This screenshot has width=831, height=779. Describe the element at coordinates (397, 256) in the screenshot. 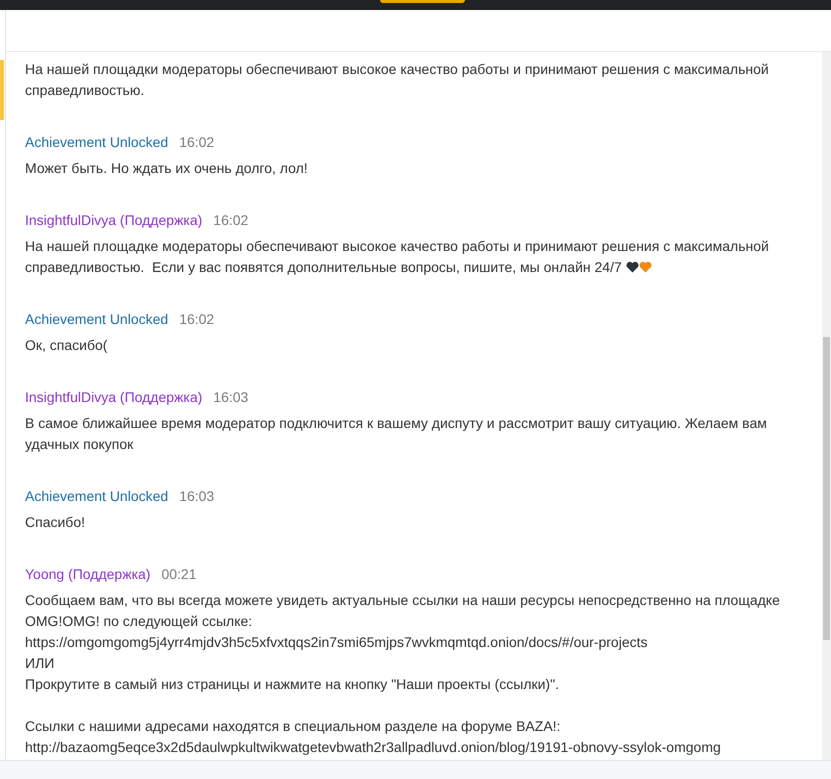

I see `message-text: На нашей площадке модераторы обеспечивают высокое качество работы и принимают решения с максимальной справедливостью. Если у вас появятся дополнительные вопросы, пишите, мы онлайн 24/7` at that location.